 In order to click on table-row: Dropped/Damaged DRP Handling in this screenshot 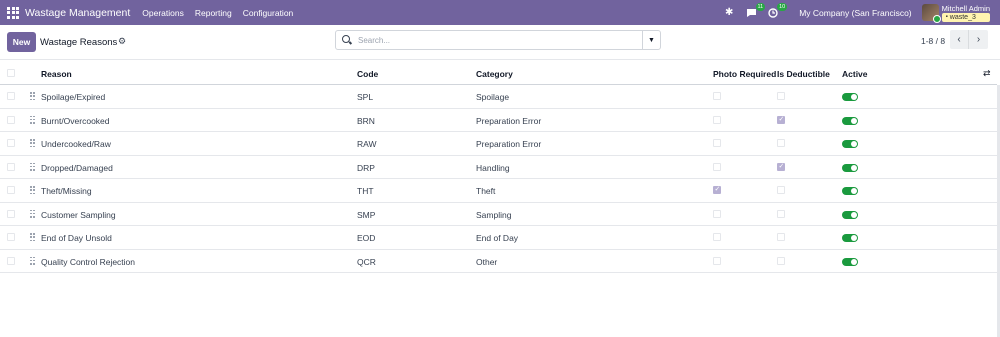, I will do `click(498, 167)`.